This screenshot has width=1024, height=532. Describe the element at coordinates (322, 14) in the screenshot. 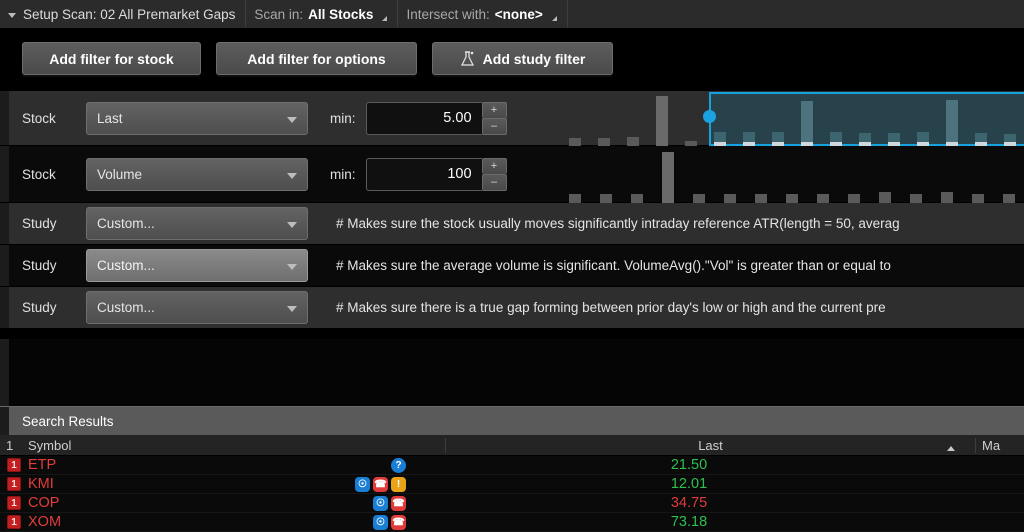

I see `scan-in-selector: Scan in: All Stocks` at that location.